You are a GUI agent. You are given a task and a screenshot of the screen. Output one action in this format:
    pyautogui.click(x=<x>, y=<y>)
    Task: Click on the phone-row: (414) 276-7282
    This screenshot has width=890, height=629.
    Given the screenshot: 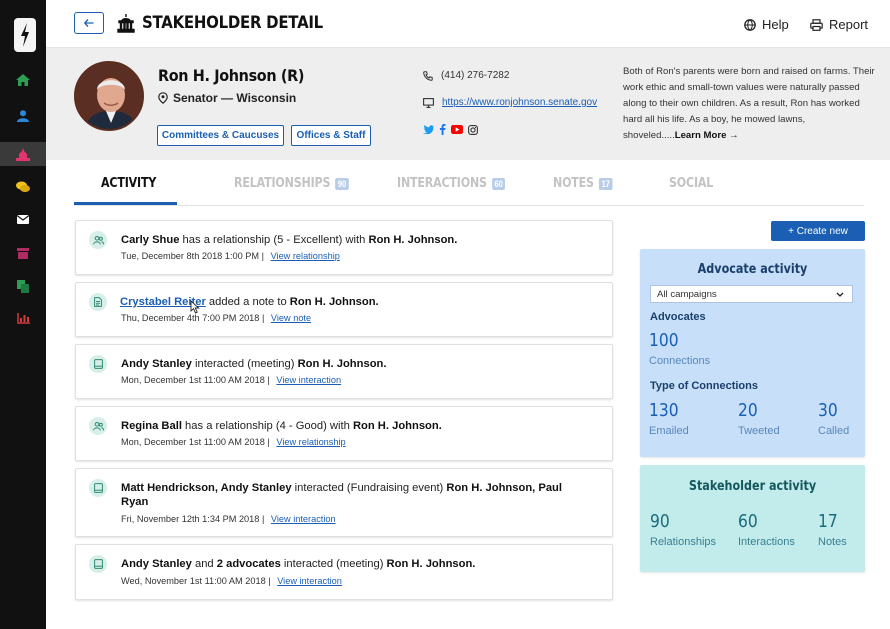 What is the action you would take?
    pyautogui.click(x=466, y=75)
    